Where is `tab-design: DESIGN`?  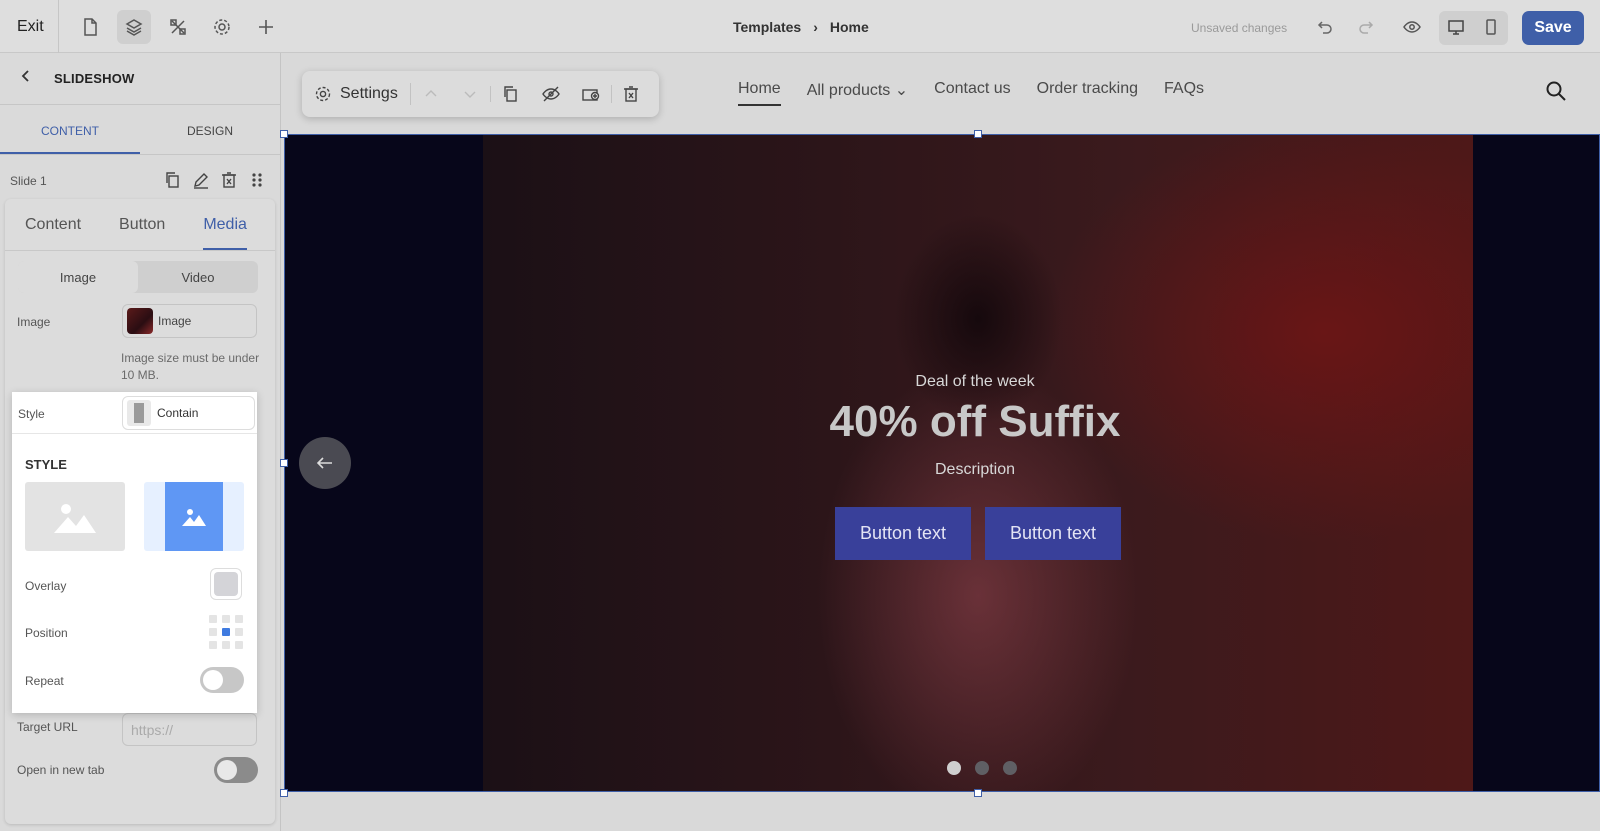 tab-design: DESIGN is located at coordinates (210, 129).